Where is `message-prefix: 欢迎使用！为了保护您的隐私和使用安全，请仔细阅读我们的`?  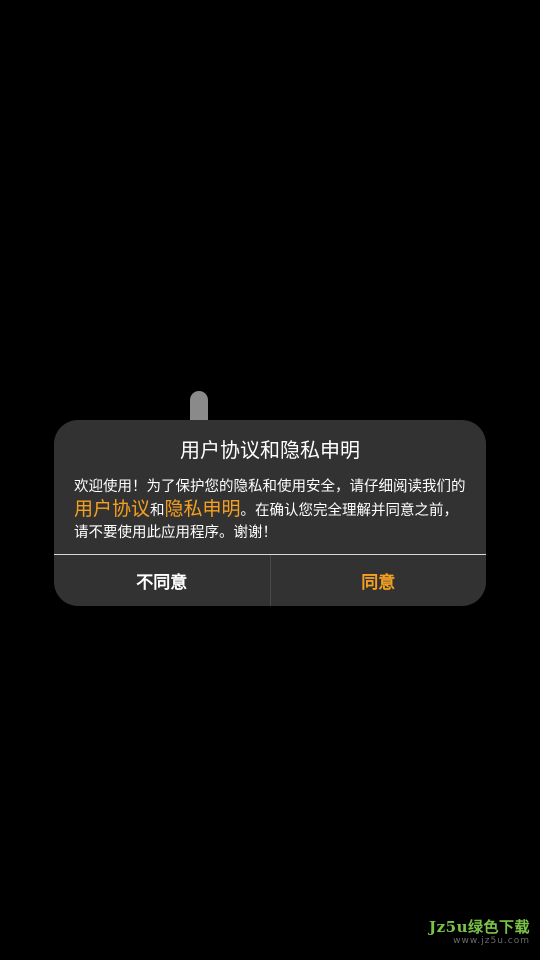 message-prefix: 欢迎使用！为了保护您的隐私和使用安全，请仔细阅读我们的 is located at coordinates (270, 487).